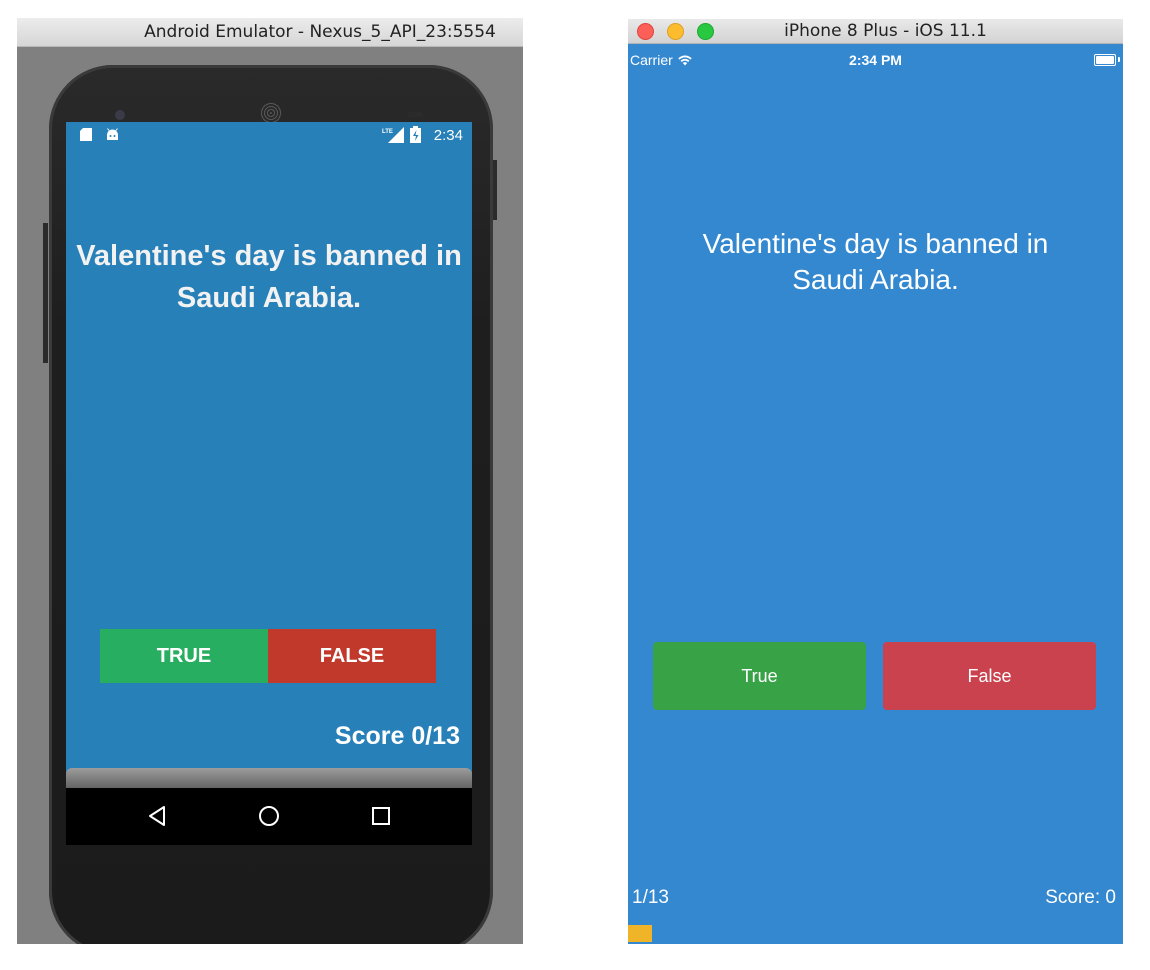 This screenshot has width=1150, height=970. I want to click on android-clock: 2:34, so click(448, 135).